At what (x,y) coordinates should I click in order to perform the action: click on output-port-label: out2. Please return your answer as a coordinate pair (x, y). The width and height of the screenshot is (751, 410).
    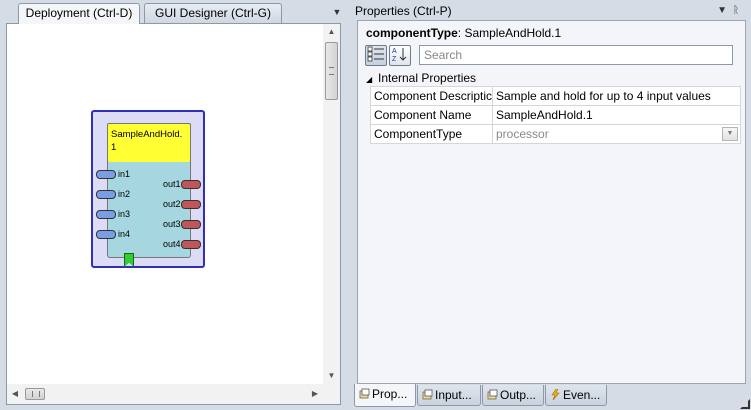
    Looking at the image, I should click on (172, 204).